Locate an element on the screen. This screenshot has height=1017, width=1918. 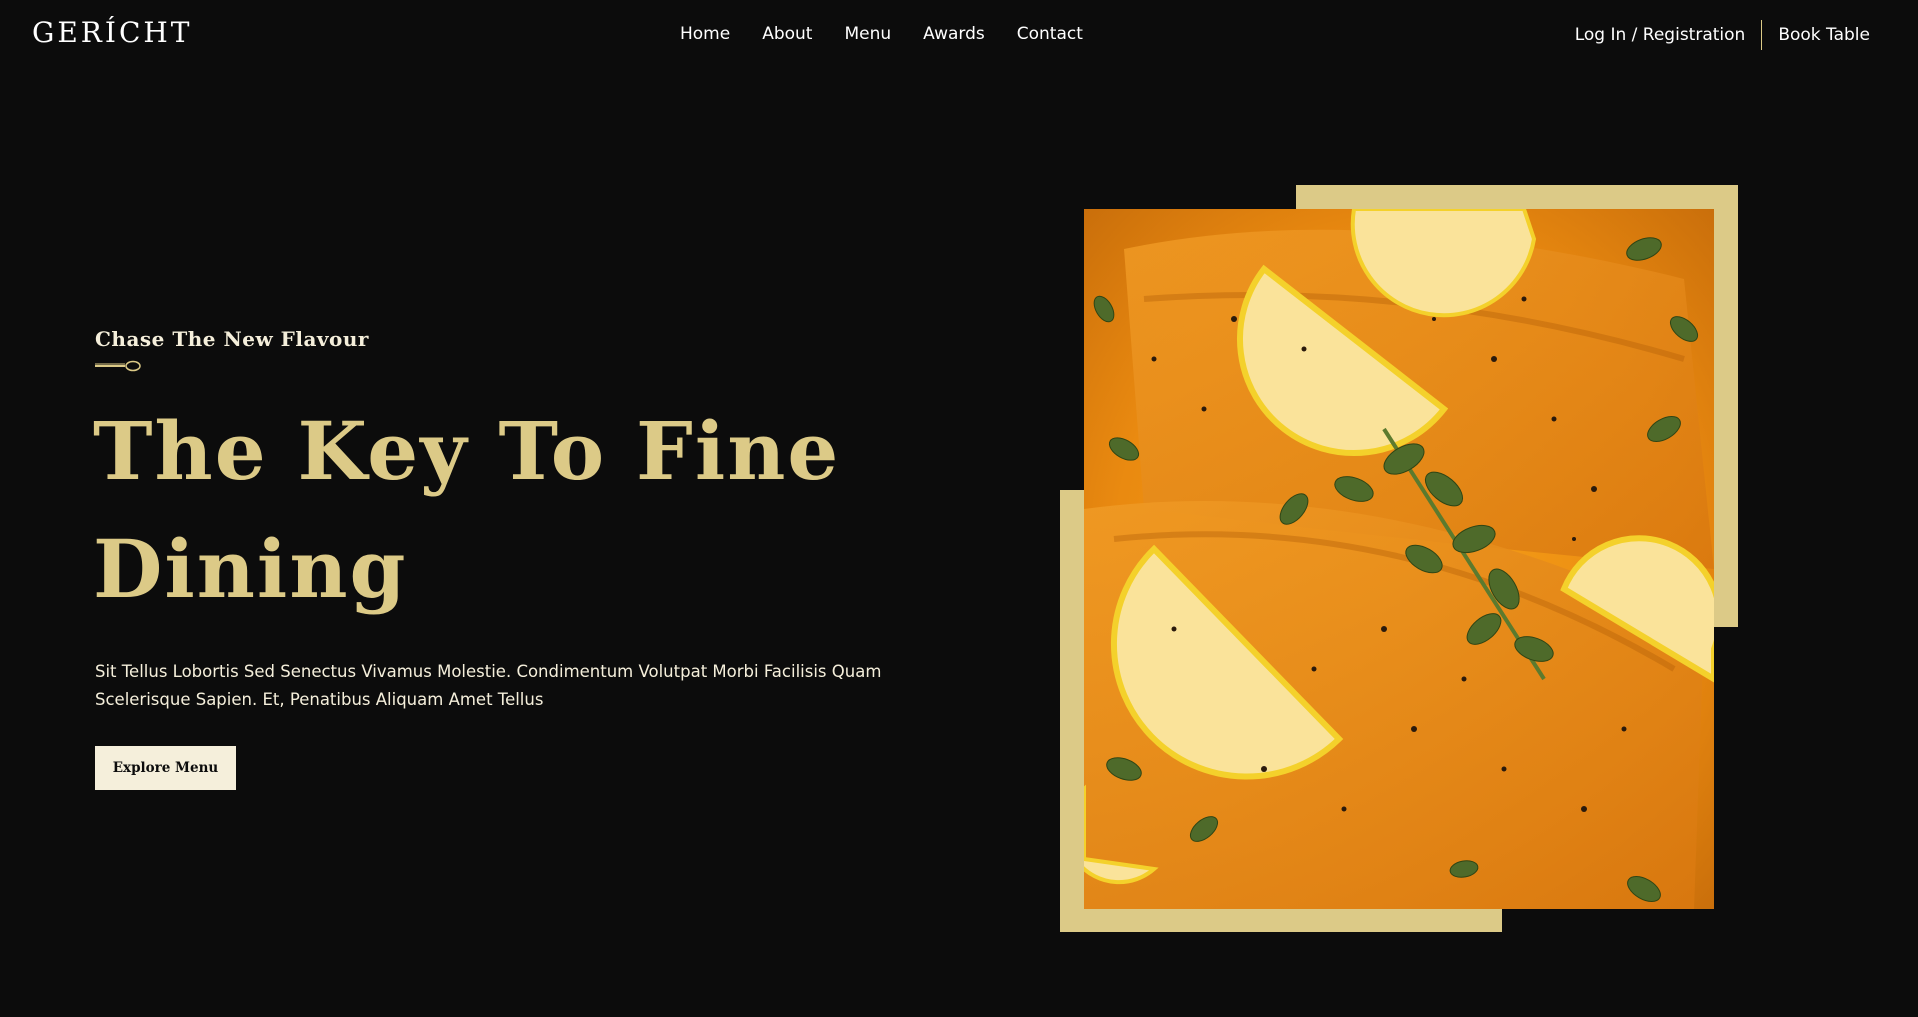
nav-link-about: About is located at coordinates (787, 34).